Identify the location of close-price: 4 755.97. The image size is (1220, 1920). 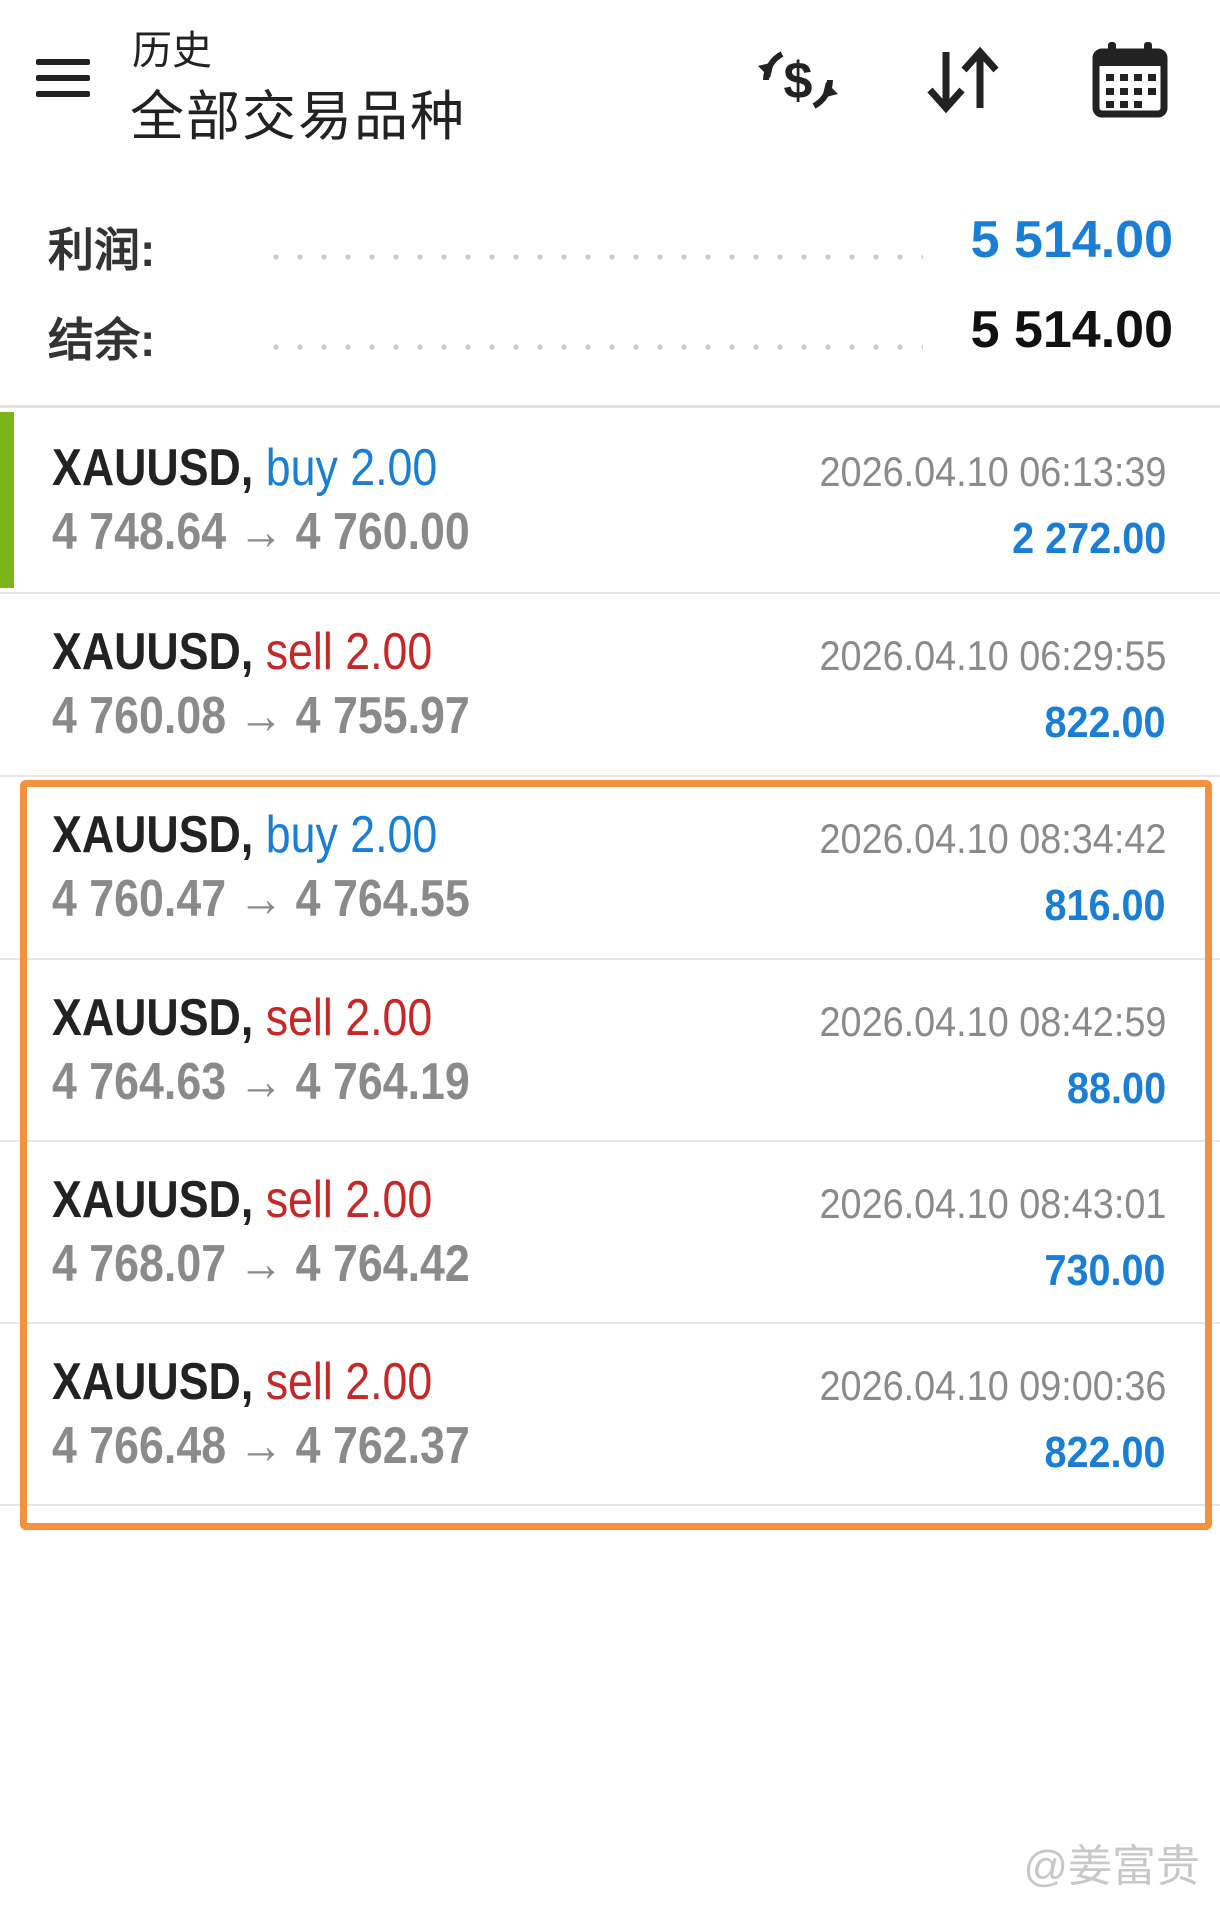
(382, 716).